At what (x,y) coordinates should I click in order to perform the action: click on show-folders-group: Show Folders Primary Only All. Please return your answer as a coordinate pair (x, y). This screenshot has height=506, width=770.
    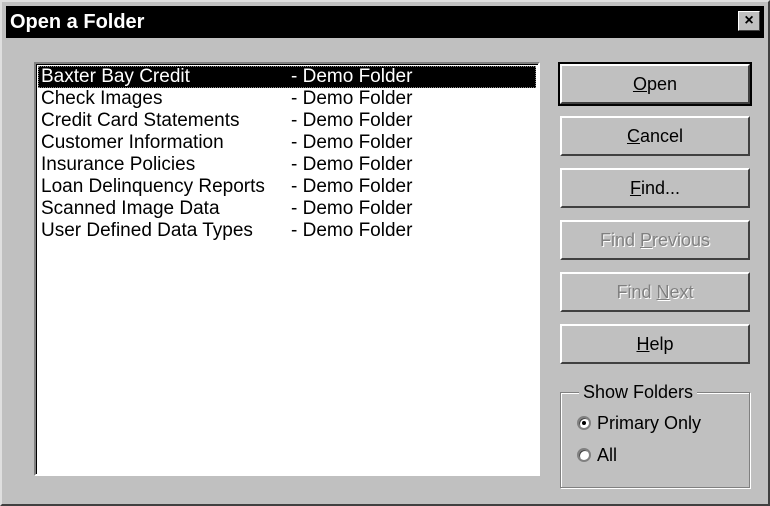
    Looking at the image, I should click on (655, 434).